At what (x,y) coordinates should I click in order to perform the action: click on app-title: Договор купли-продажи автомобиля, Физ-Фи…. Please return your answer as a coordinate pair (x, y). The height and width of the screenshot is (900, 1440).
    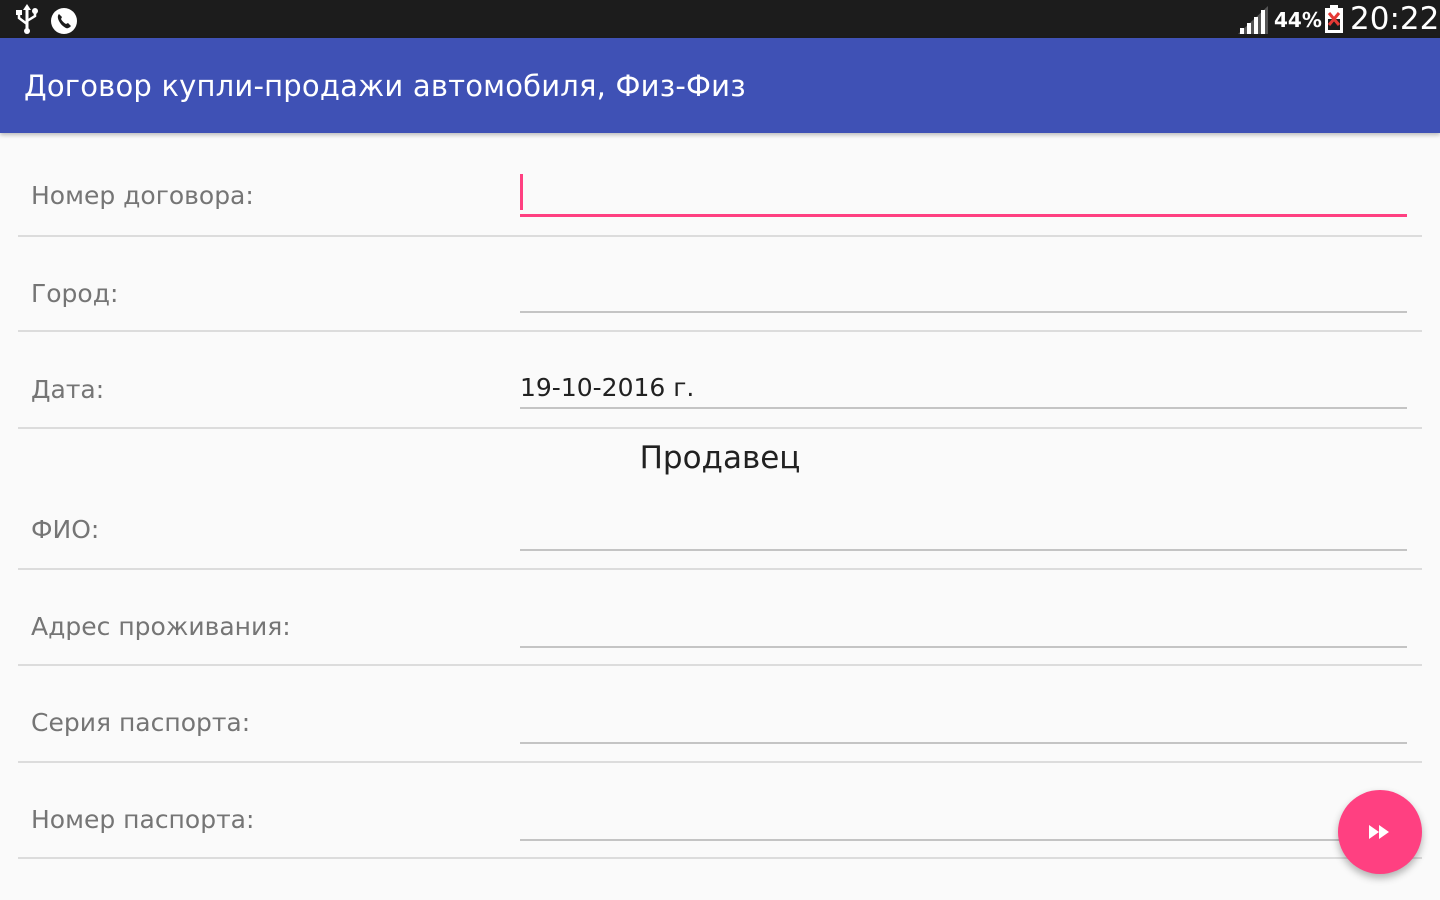
    Looking at the image, I should click on (385, 86).